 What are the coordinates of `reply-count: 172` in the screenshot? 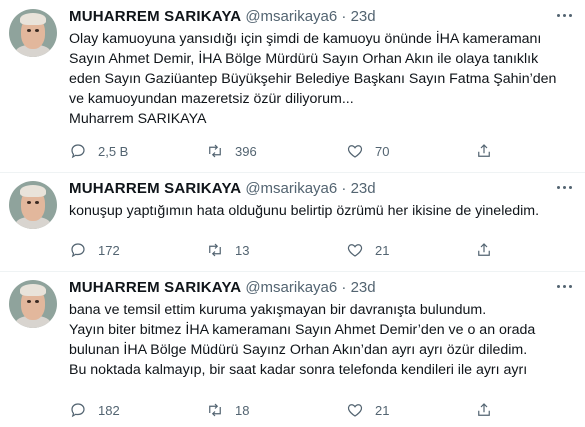 It's located at (109, 250).